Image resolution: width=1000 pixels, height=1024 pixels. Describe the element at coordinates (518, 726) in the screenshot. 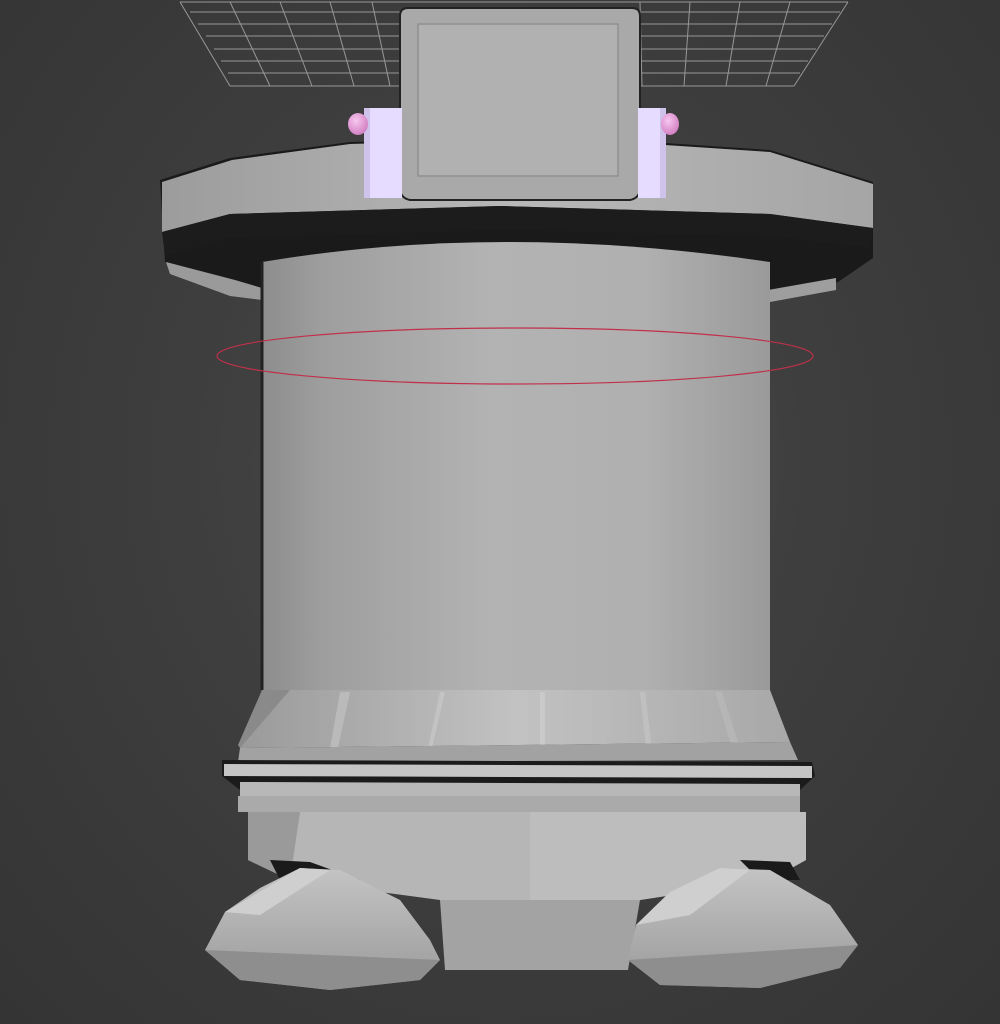

I see `base-skirt` at that location.